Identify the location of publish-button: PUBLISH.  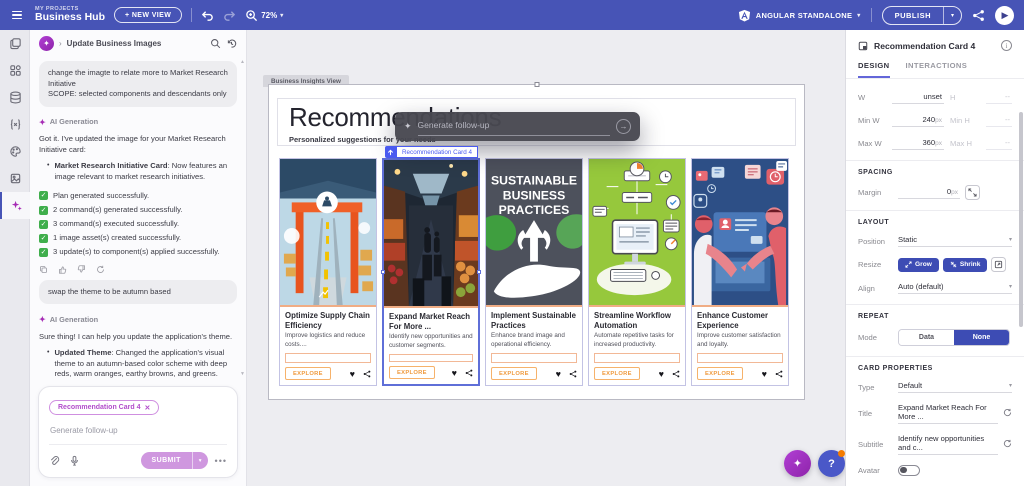
(913, 15).